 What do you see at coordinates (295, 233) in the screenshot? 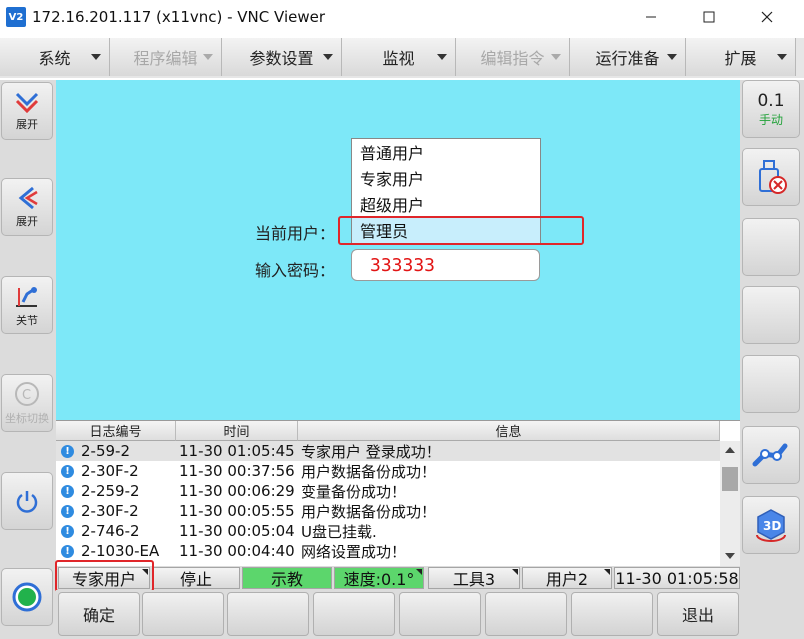
I see `current-user-label: 当前用户：` at bounding box center [295, 233].